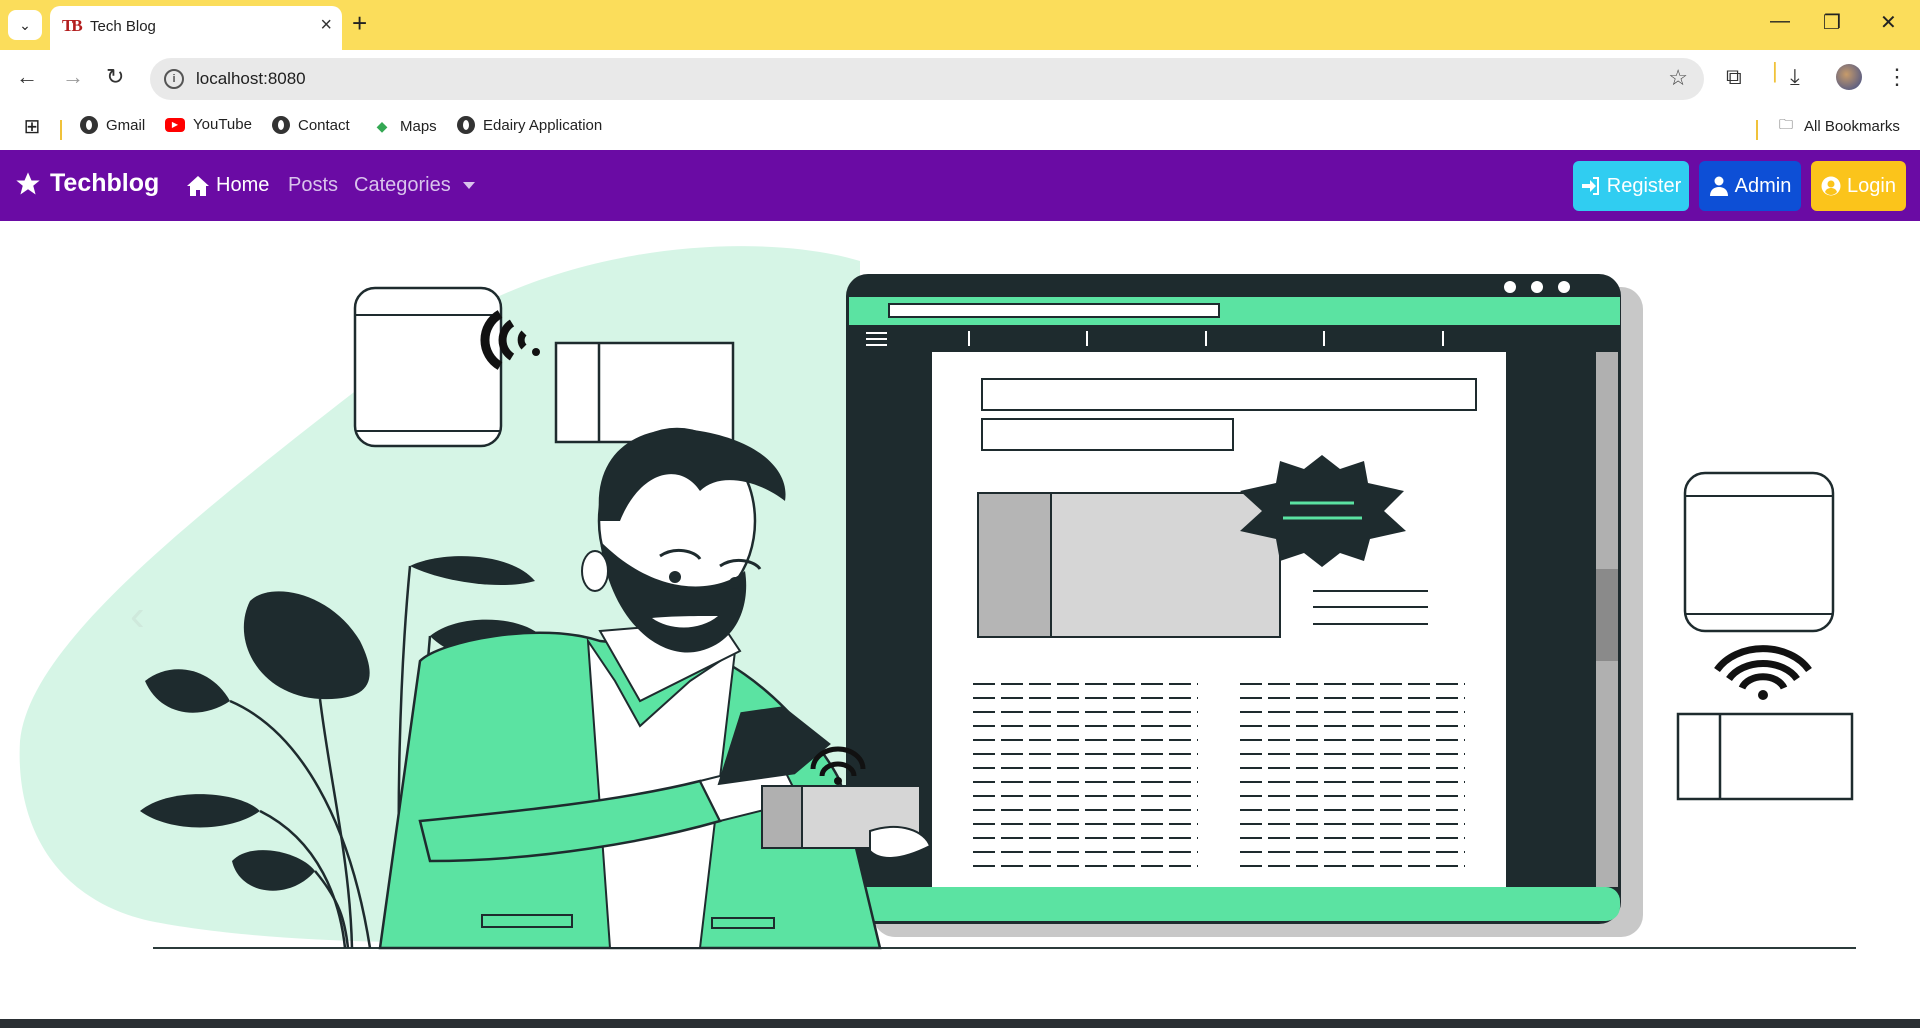 Image resolution: width=1920 pixels, height=1028 pixels. I want to click on url-text: localhost:8080, so click(251, 78).